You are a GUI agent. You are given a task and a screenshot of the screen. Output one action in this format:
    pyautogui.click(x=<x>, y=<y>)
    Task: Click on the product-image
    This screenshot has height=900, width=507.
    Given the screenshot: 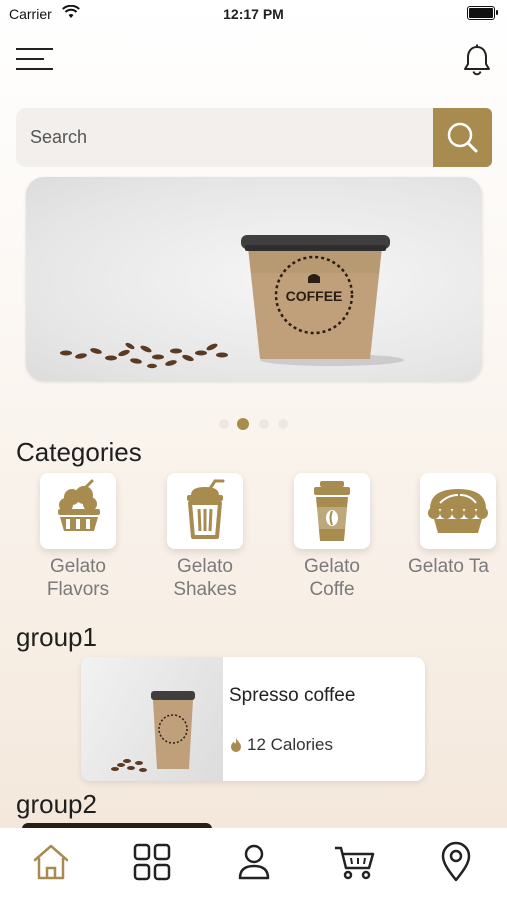 What is the action you would take?
    pyautogui.click(x=152, y=719)
    